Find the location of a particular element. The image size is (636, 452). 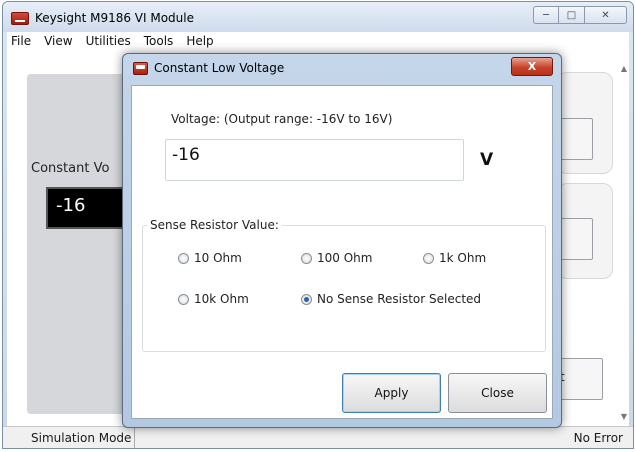

voltage-label: Voltage: (Output range: -16V to 16V) is located at coordinates (282, 119).